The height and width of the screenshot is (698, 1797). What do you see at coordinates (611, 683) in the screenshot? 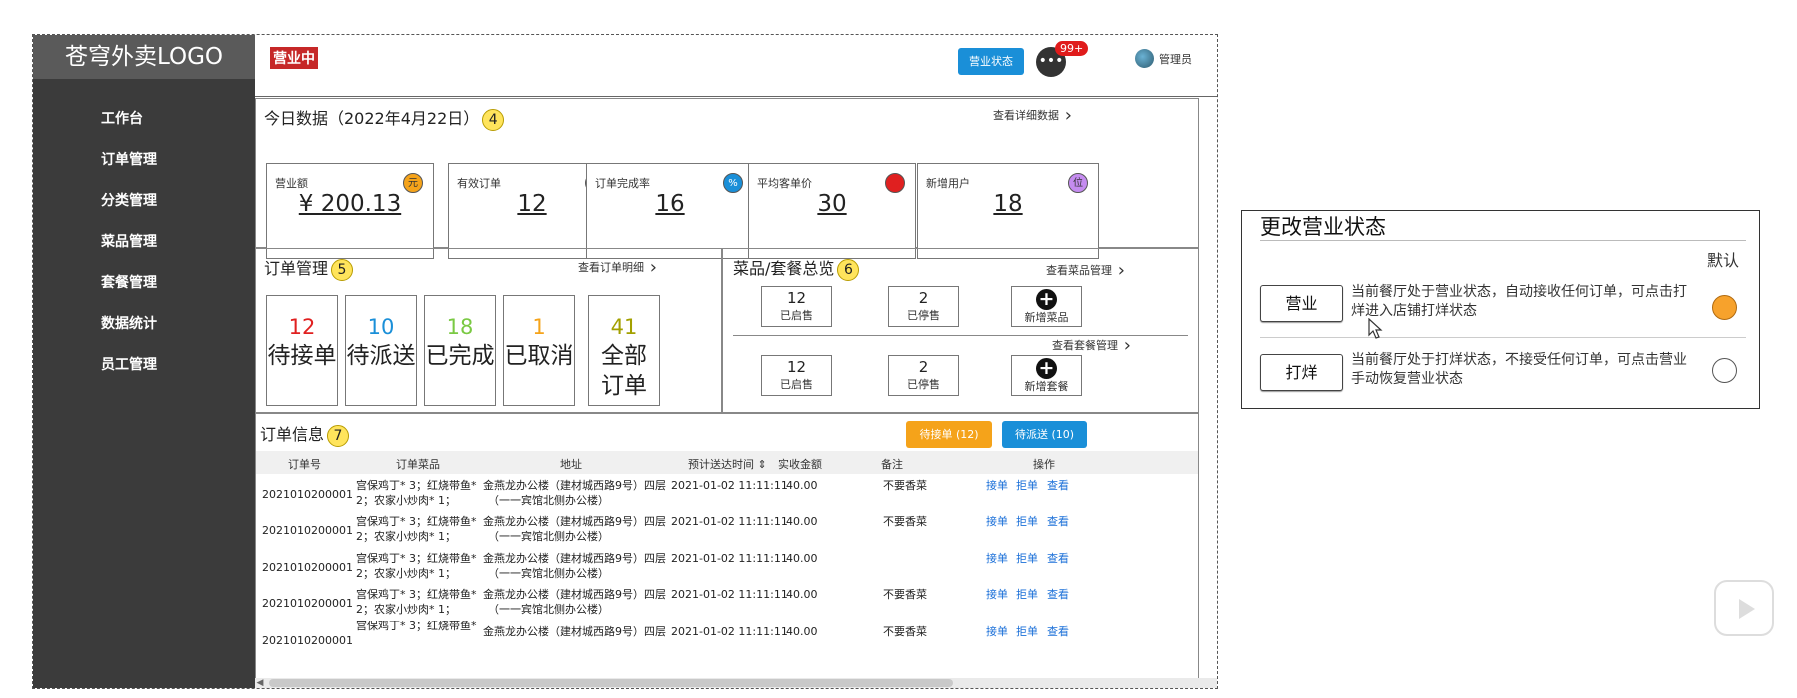
I see `scroll-thumb` at bounding box center [611, 683].